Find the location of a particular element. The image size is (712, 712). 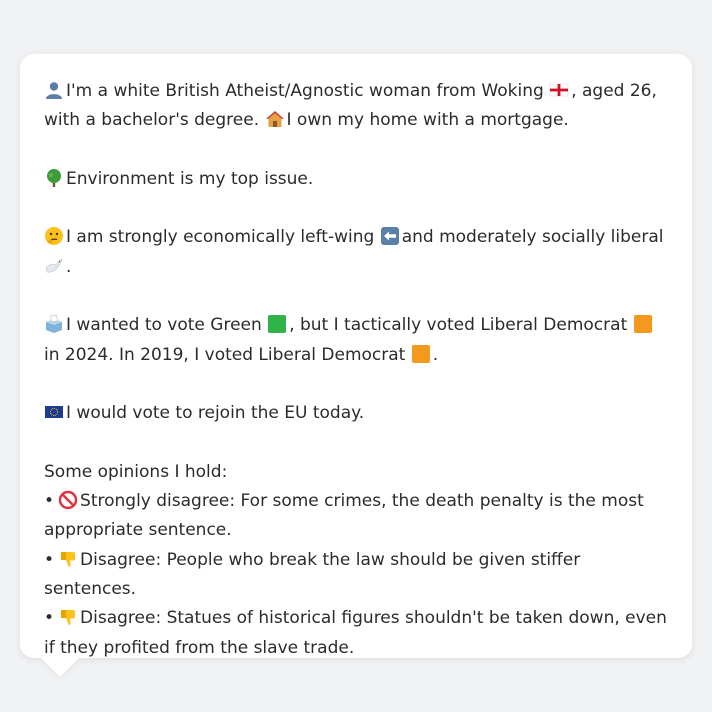

issue-text: Environment is my top issue. is located at coordinates (190, 178).